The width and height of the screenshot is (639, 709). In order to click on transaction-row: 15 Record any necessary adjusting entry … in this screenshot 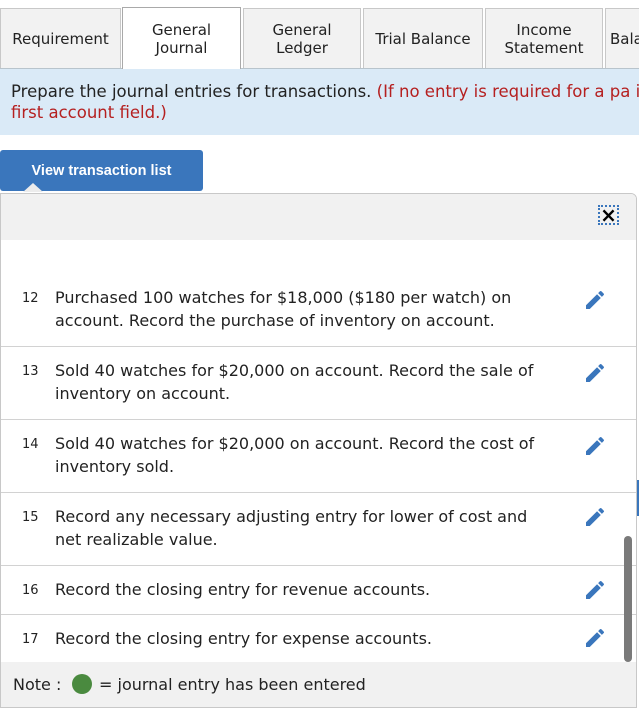, I will do `click(318, 529)`.